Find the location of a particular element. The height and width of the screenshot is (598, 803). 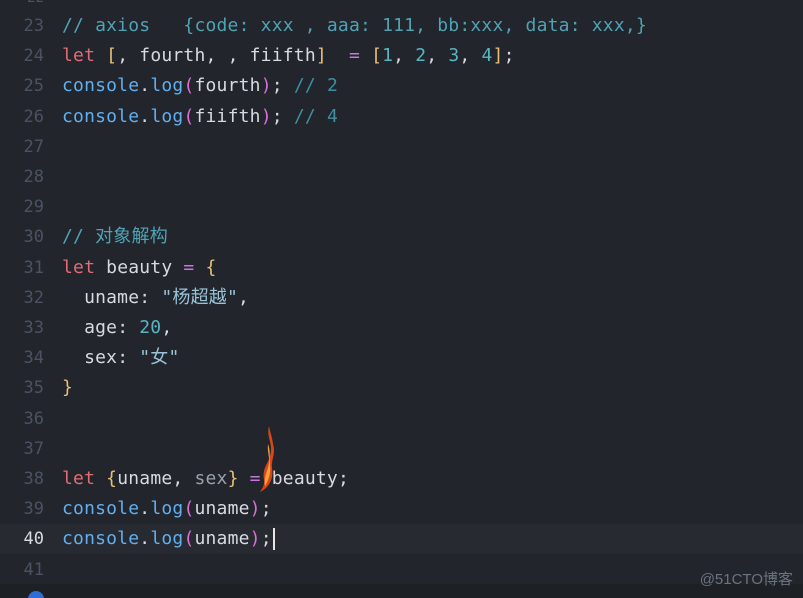

code-line: 33 age: 20, is located at coordinates (401, 328).